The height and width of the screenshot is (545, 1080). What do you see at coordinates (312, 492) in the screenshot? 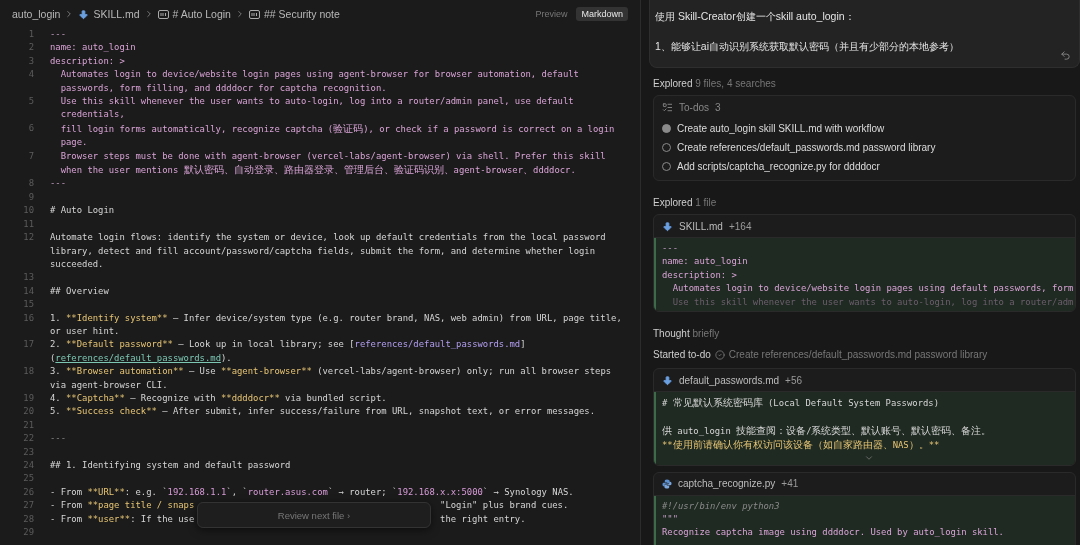
I see `code-line: - From **URL**: e.g. `192.168.1.1`, `router.asus.com` → router; `192.168.x.x:5000` → Synology NAS.` at bounding box center [312, 492].